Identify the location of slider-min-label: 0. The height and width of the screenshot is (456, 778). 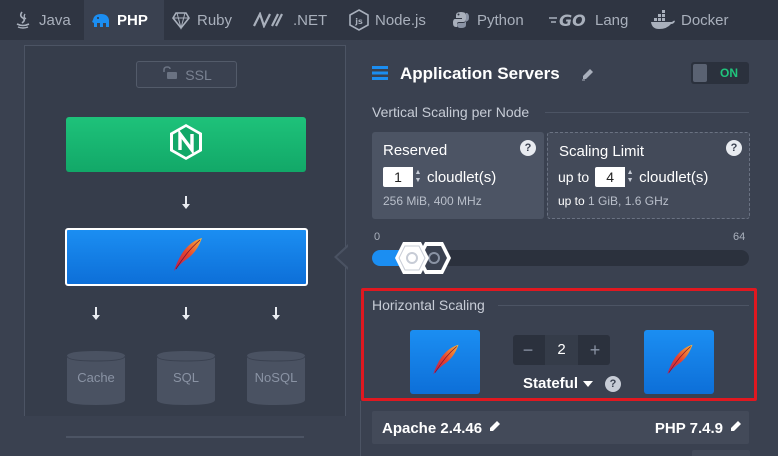
(377, 237).